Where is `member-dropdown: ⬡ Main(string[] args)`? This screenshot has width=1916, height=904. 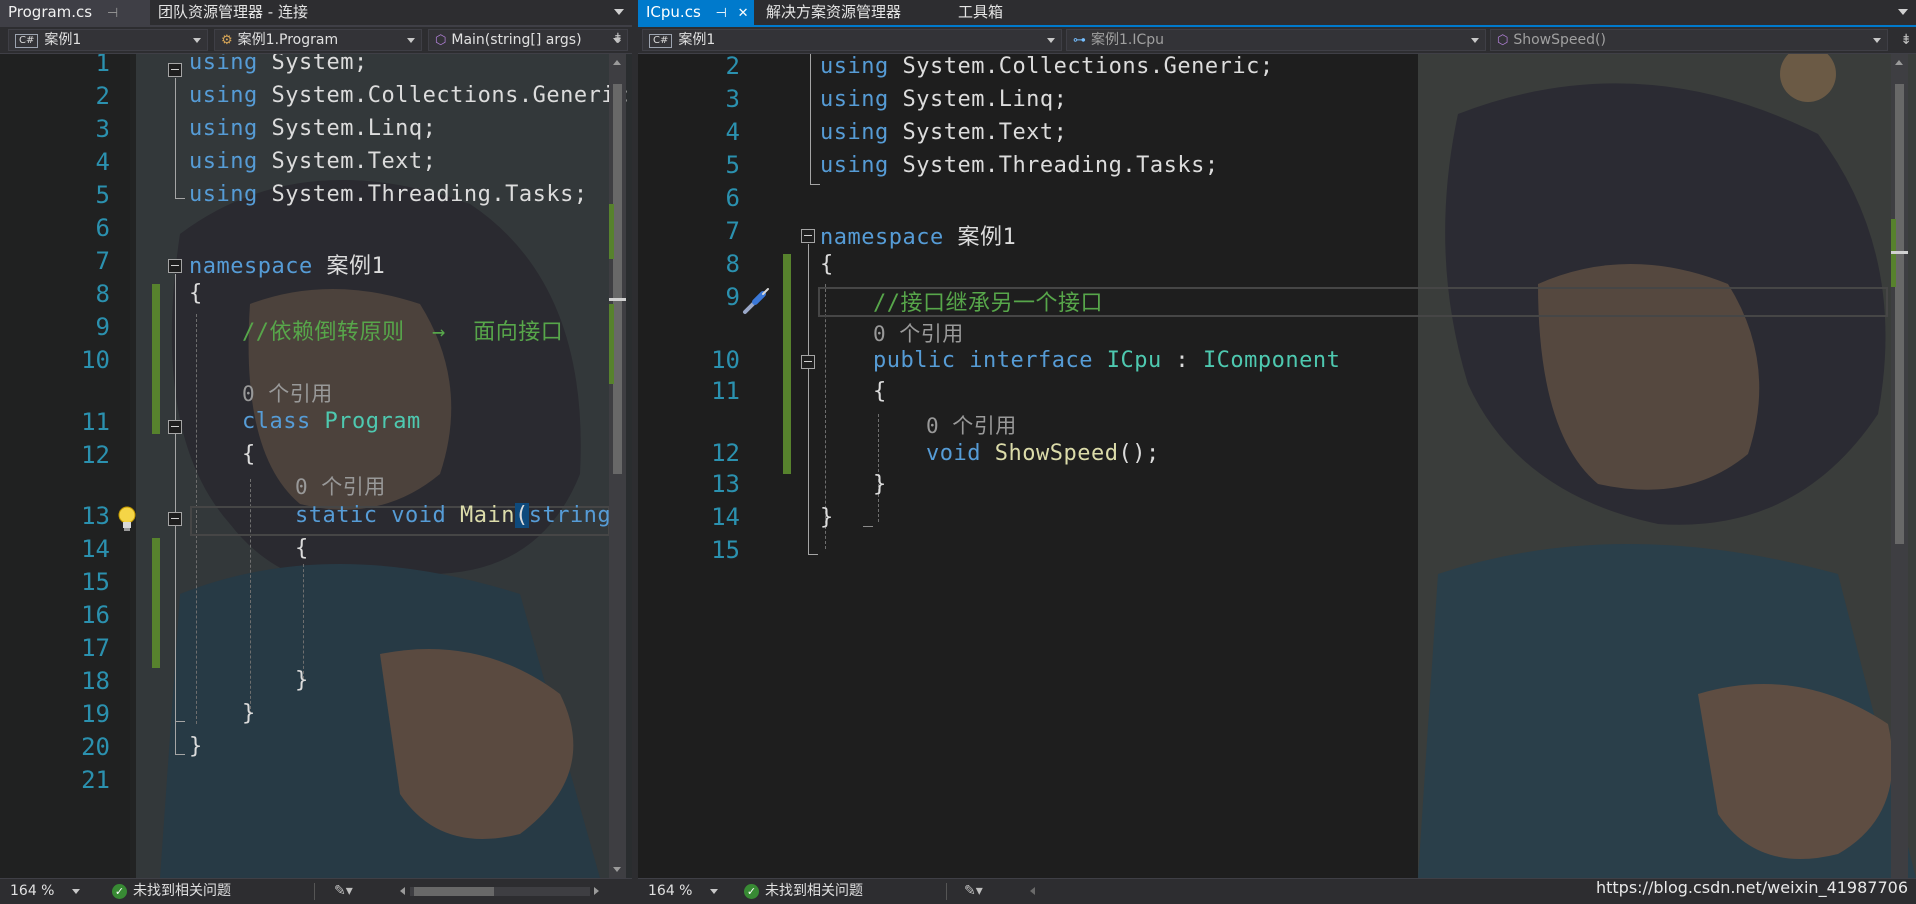 member-dropdown: ⬡ Main(string[] args) is located at coordinates (528, 40).